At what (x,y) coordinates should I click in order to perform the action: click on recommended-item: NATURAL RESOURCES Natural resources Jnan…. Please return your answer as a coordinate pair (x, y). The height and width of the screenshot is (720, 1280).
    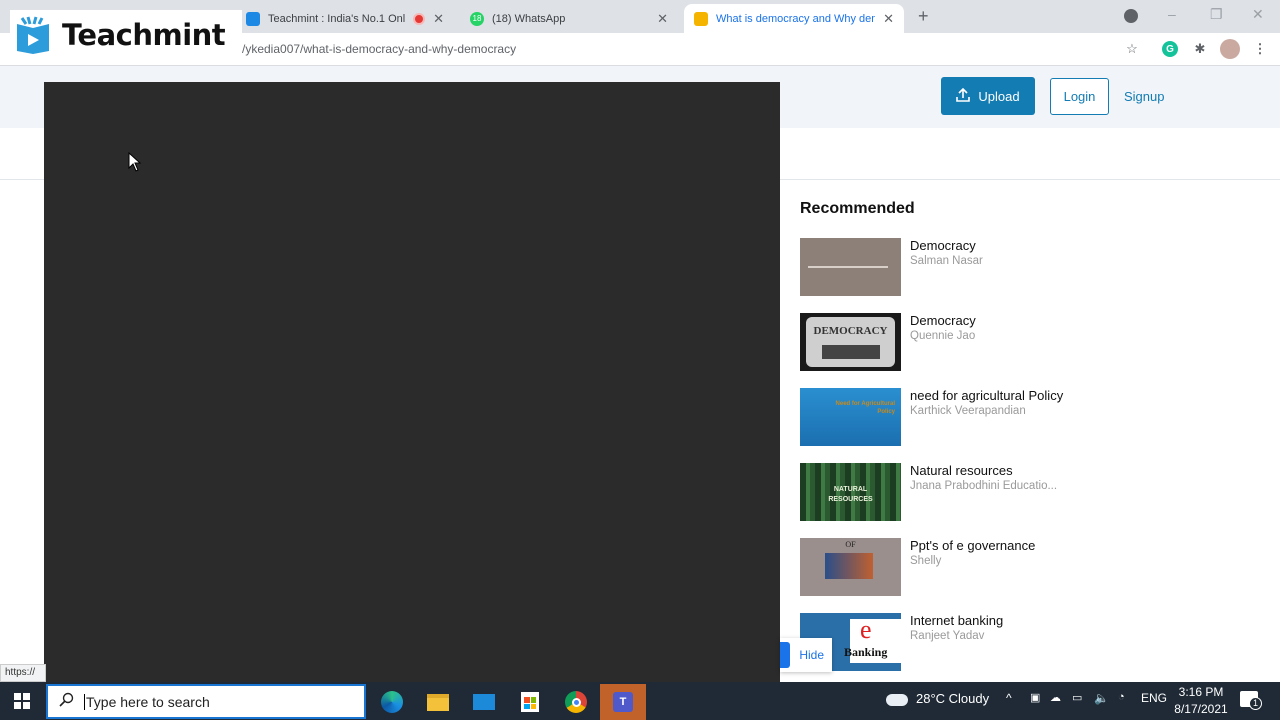
    Looking at the image, I should click on (1010, 493).